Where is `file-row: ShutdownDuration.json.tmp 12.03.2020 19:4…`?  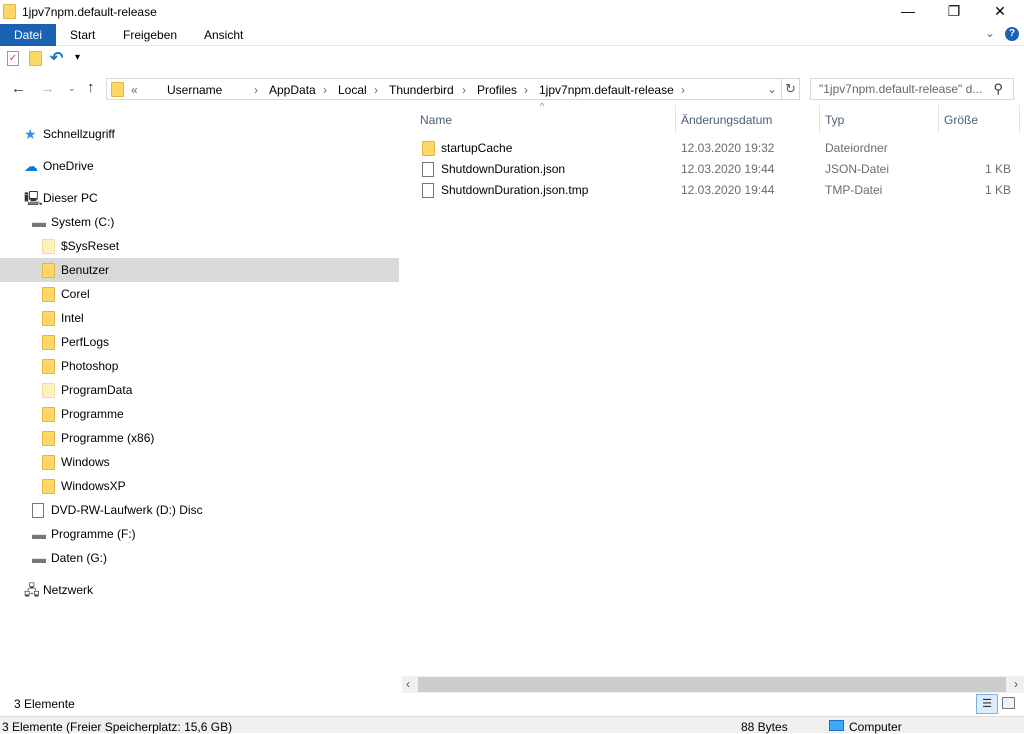 file-row: ShutdownDuration.json.tmp 12.03.2020 19:4… is located at coordinates (713, 190).